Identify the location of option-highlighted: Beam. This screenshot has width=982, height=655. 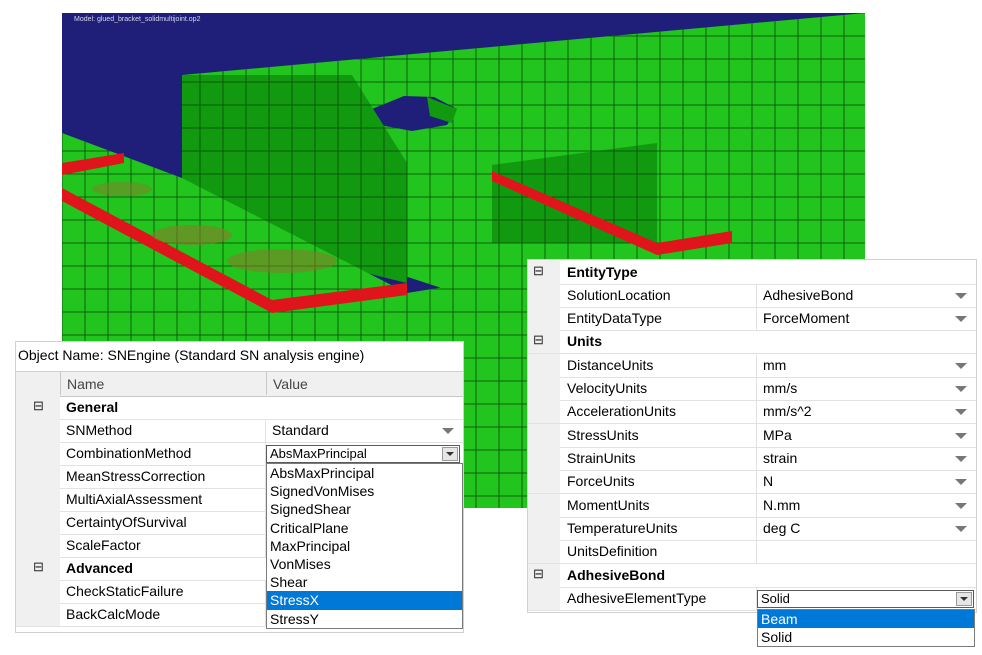
(866, 619).